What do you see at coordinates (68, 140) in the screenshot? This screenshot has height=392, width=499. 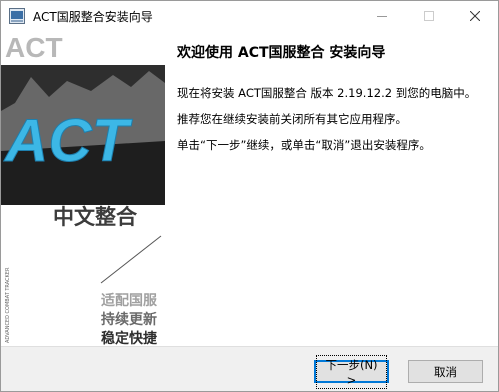 I see `act-logo: ACT` at bounding box center [68, 140].